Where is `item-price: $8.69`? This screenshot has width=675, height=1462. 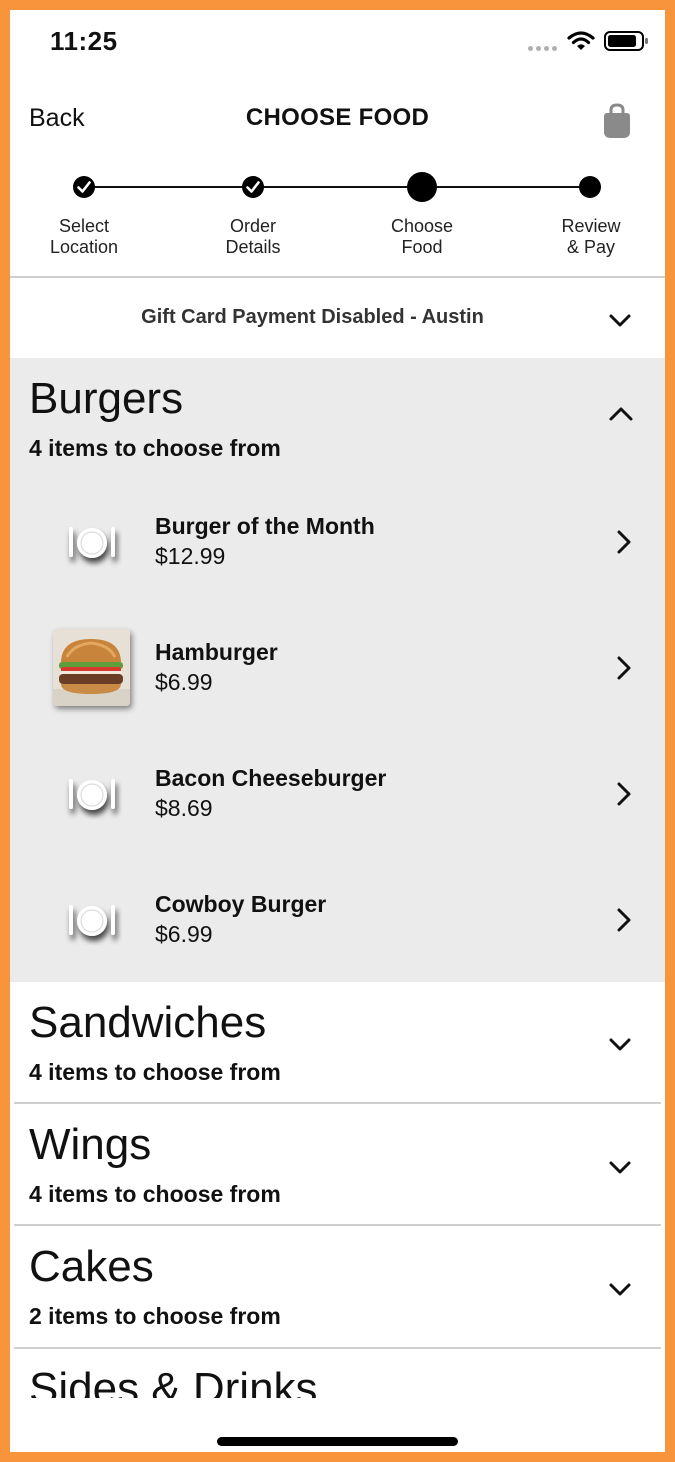 item-price: $8.69 is located at coordinates (184, 808).